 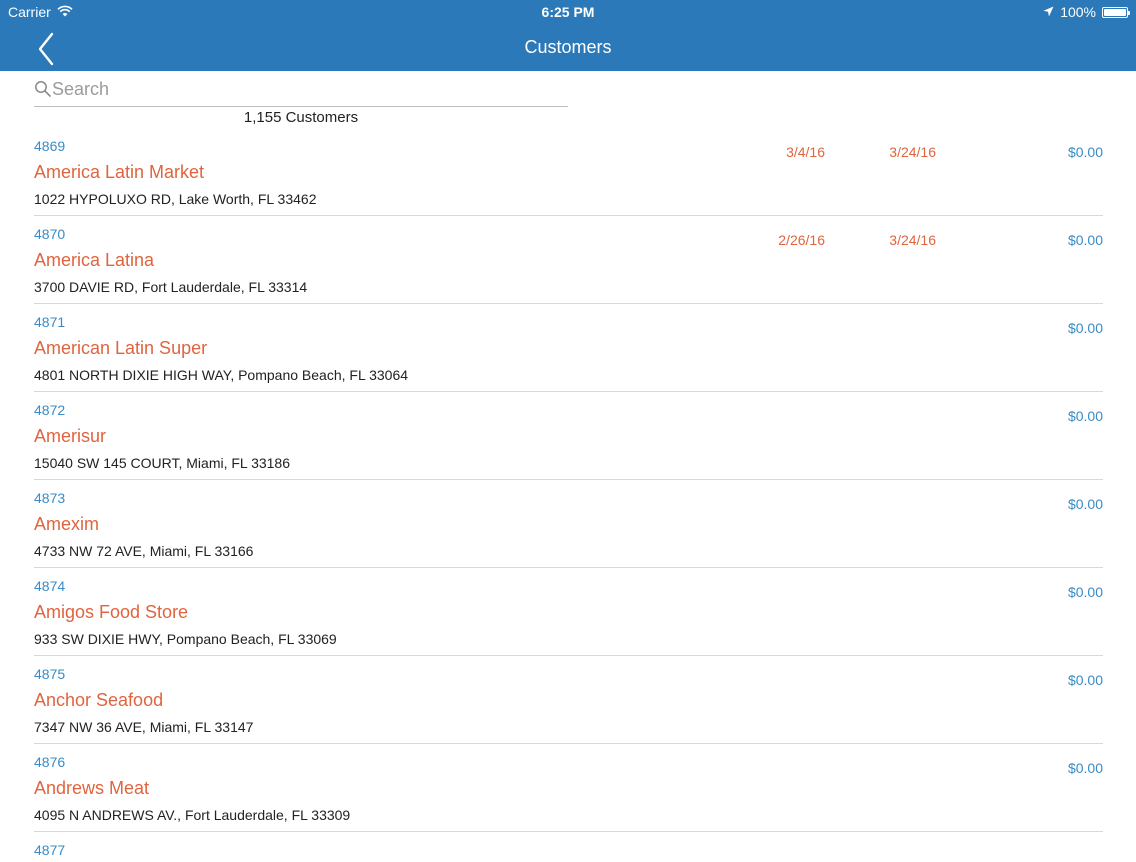 I want to click on customer-id: 4869, so click(x=50, y=146).